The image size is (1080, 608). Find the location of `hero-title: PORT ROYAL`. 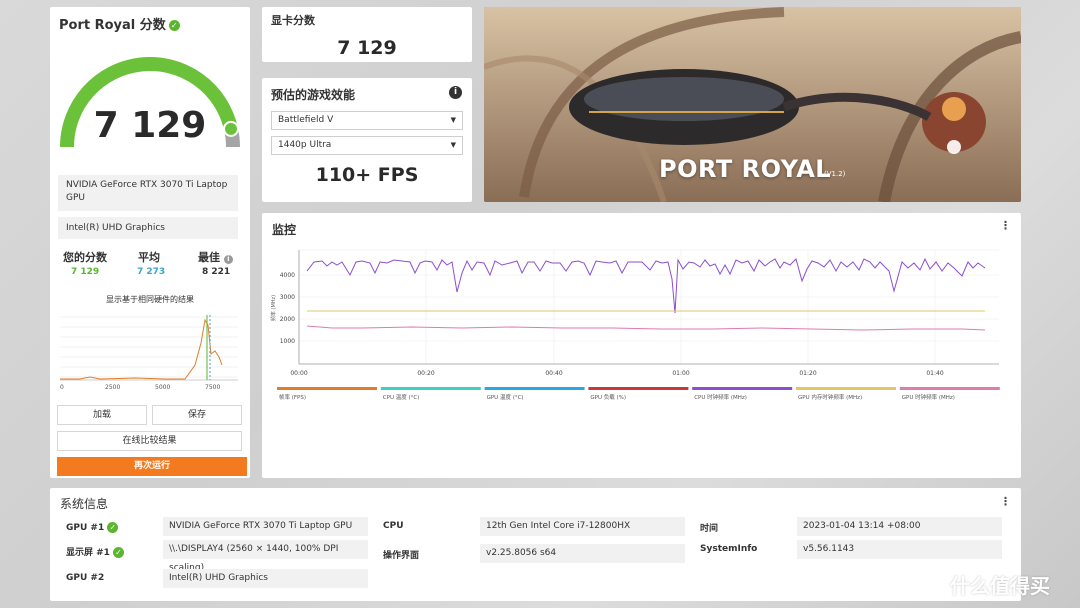

hero-title: PORT ROYAL is located at coordinates (745, 169).